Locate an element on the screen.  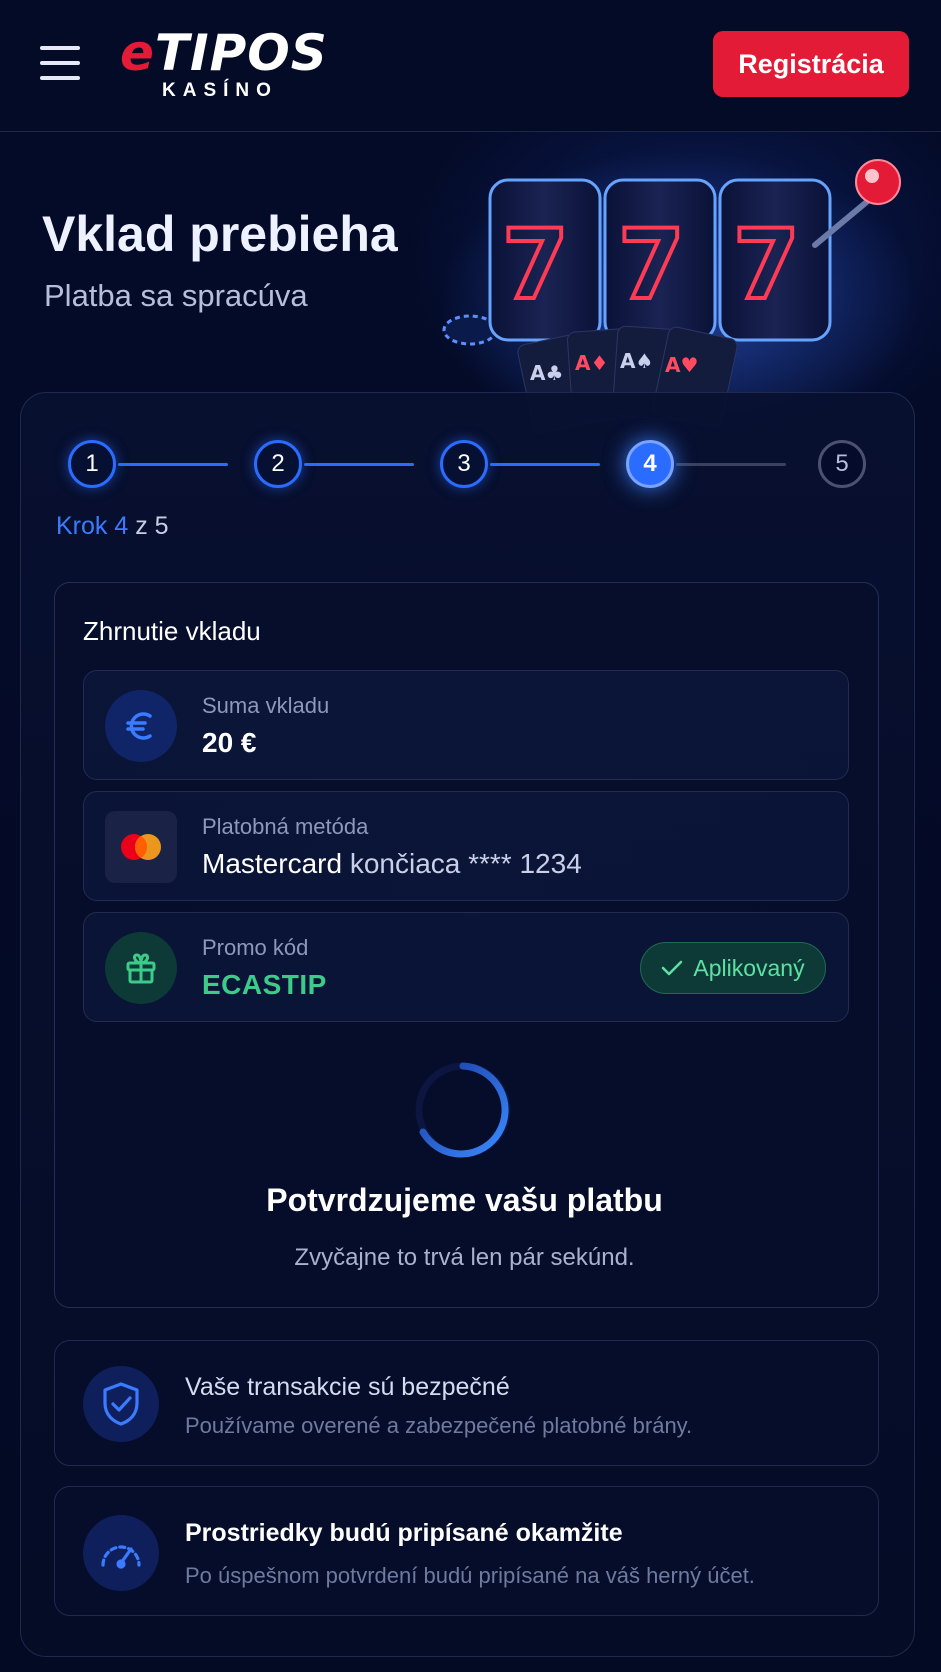
shield-check-icon is located at coordinates (121, 1404).